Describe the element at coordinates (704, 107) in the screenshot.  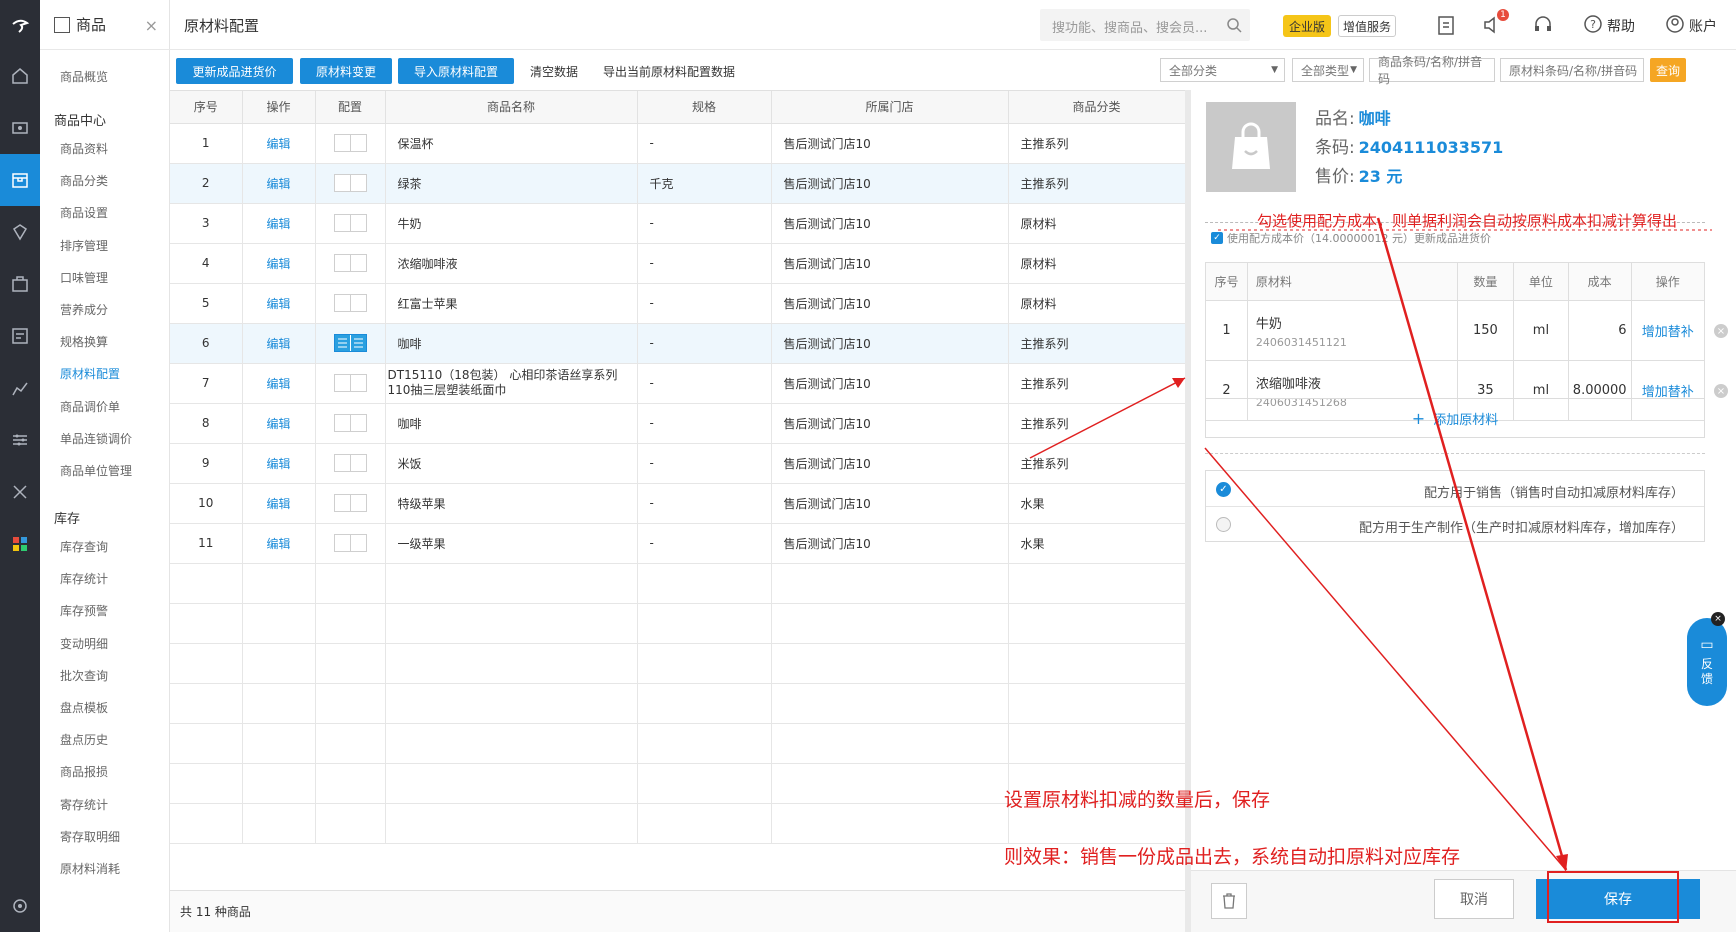
I see `column-header: 规格` at that location.